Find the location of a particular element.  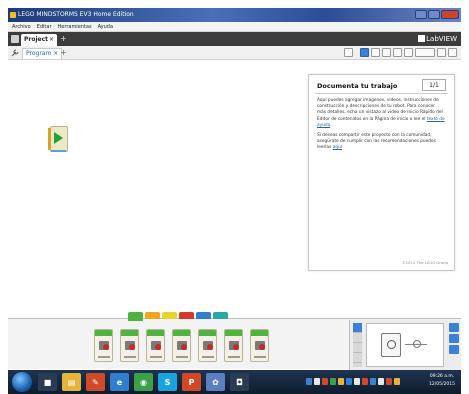

clock-date: 12/05/2015 is located at coordinates (442, 384).